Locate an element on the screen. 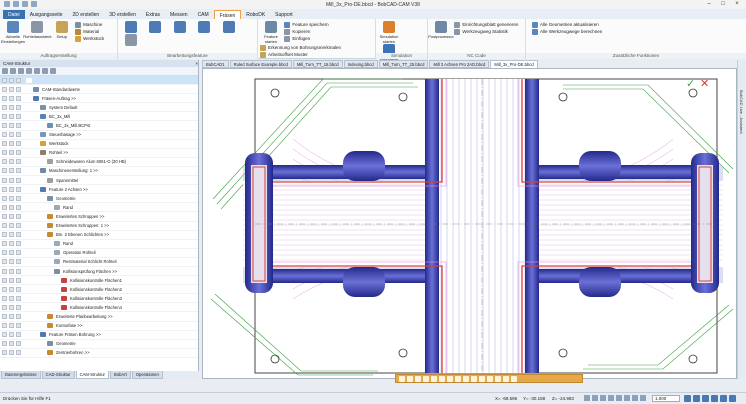  panel-toolbar is located at coordinates (99, 71).